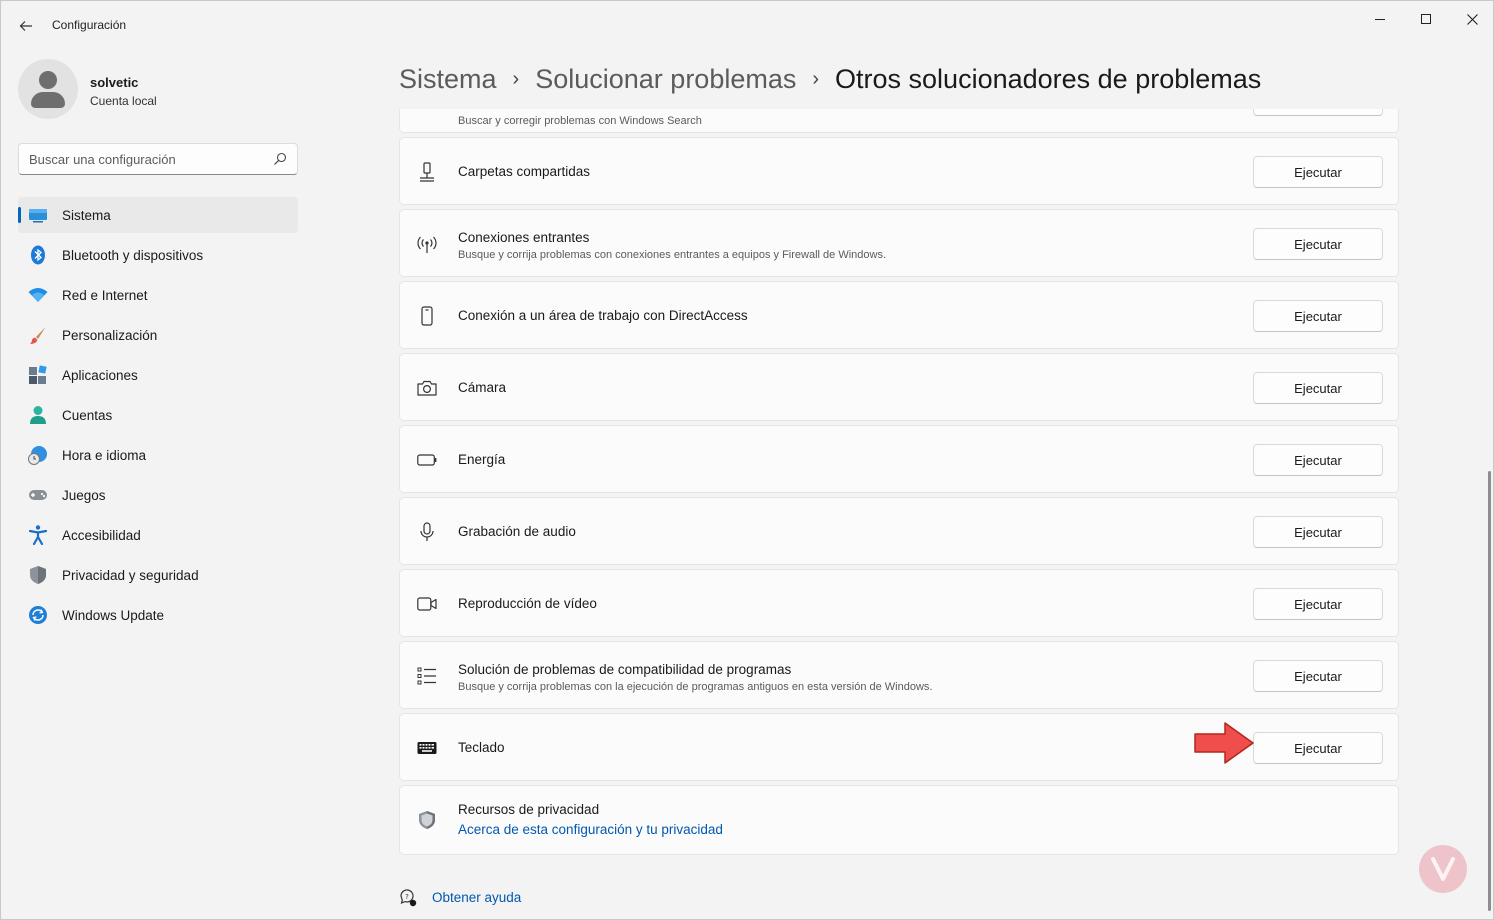 The image size is (1494, 920). I want to click on sidebar-item-windows-update: Windows Update, so click(158, 615).